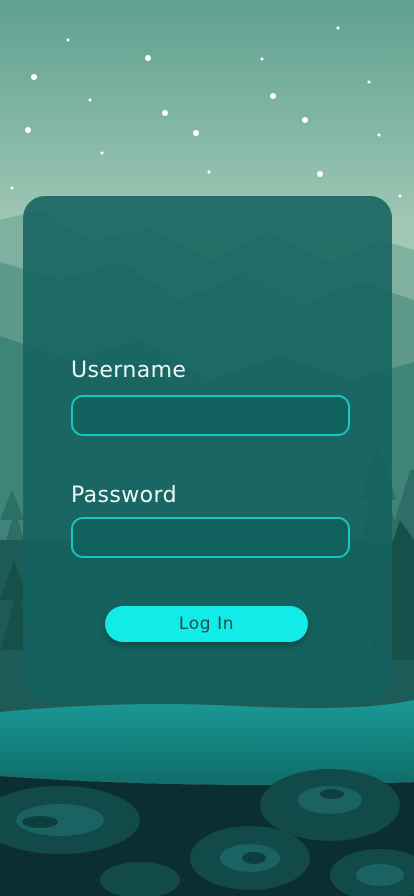 This screenshot has height=896, width=414. Describe the element at coordinates (129, 370) in the screenshot. I see `username-label: Username` at that location.